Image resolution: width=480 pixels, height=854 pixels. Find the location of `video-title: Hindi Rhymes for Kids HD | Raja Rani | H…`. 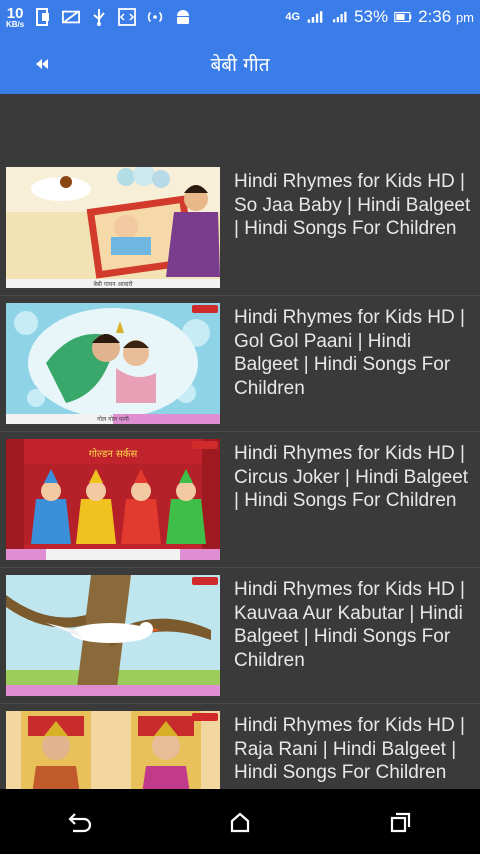

video-title: Hindi Rhymes for Kids HD | Raja Rani | H… is located at coordinates (354, 749).